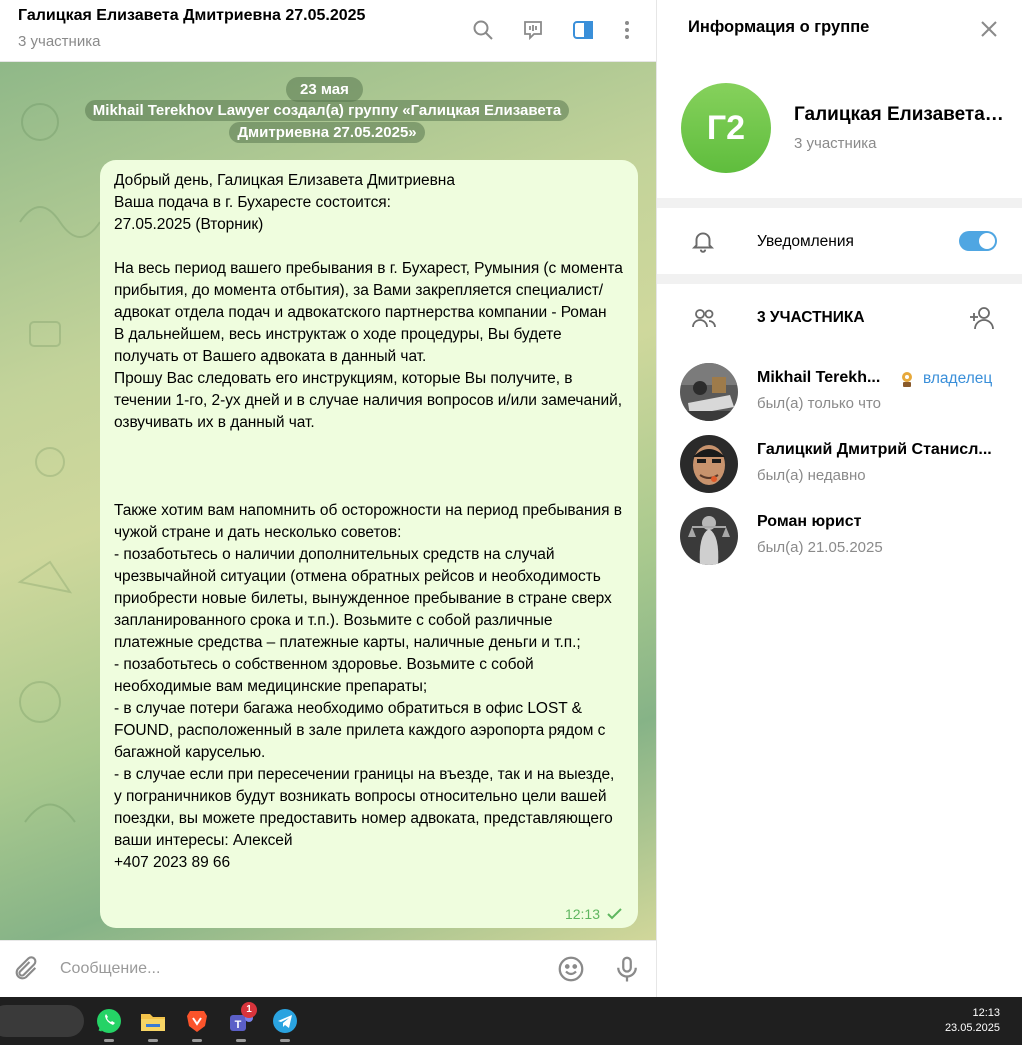 The image size is (1022, 1045). What do you see at coordinates (192, 15) in the screenshot?
I see `chat-title: Галицкая Елизавета Дмитриевна 27.05.2025` at bounding box center [192, 15].